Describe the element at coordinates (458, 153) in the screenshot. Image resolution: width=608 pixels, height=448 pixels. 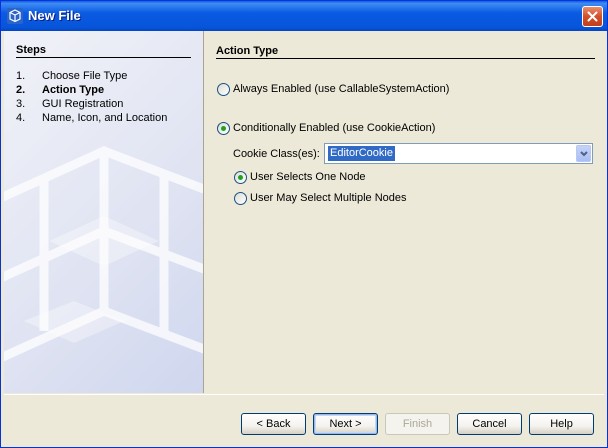
I see `cookie-class-combobox: EditorCookie` at that location.